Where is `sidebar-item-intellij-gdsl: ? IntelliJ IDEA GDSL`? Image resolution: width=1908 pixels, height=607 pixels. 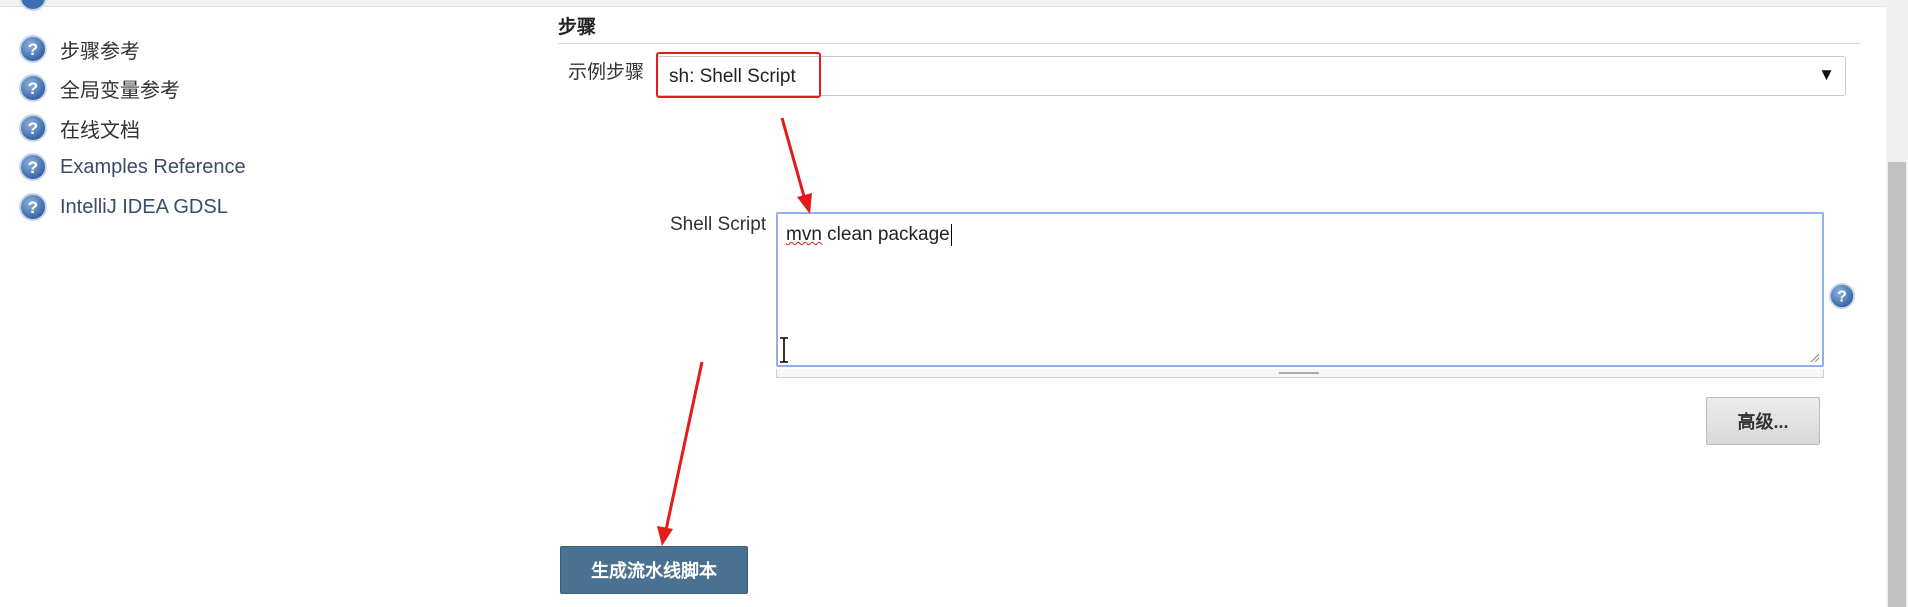
sidebar-item-intellij-gdsl: ? IntelliJ IDEA GDSL is located at coordinates (123, 207).